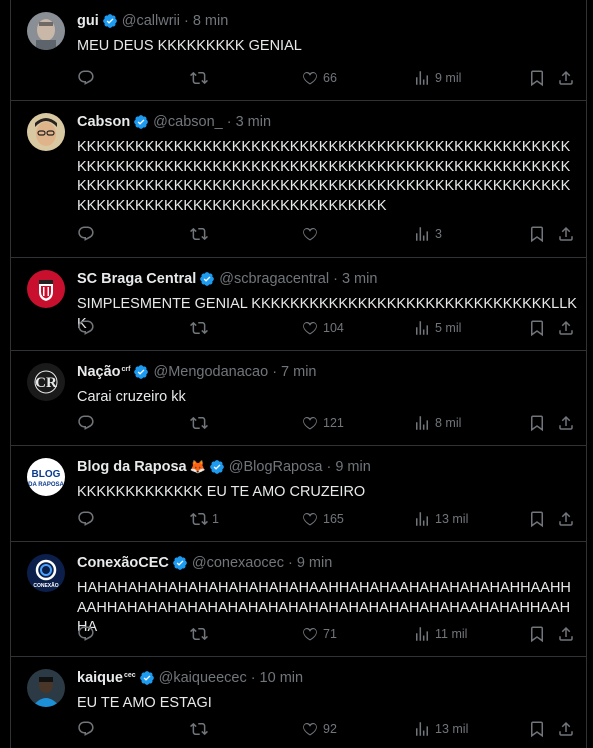 The width and height of the screenshot is (593, 748). Describe the element at coordinates (437, 328) in the screenshot. I see `views-button: 5 mil` at that location.